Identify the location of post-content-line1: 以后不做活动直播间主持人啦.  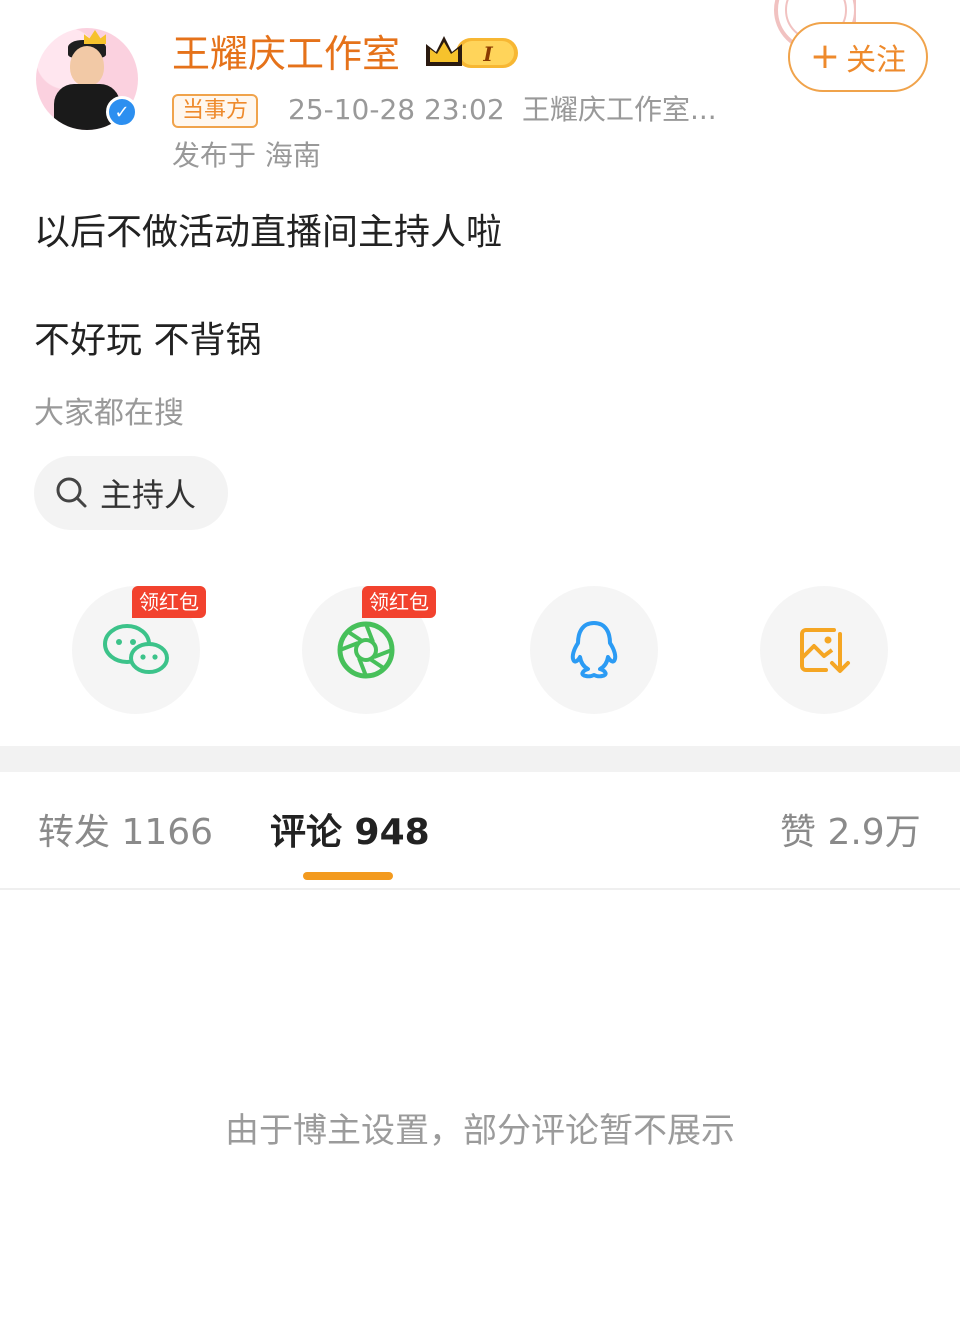
(268, 232).